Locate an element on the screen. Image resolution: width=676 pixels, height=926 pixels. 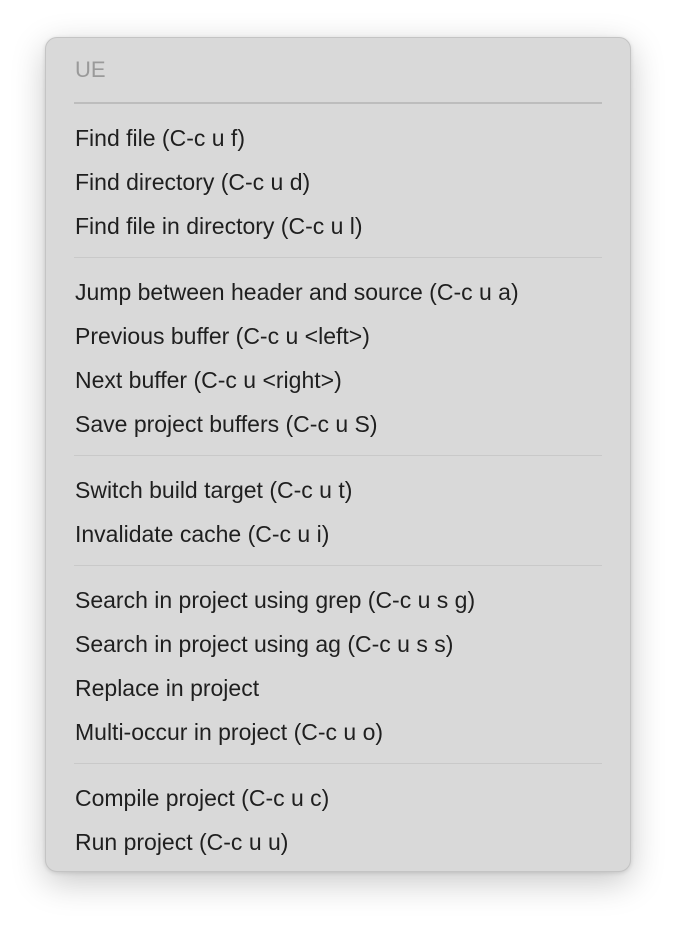
menu-item-find-directory: Find directory (C-c u d) is located at coordinates (192, 182).